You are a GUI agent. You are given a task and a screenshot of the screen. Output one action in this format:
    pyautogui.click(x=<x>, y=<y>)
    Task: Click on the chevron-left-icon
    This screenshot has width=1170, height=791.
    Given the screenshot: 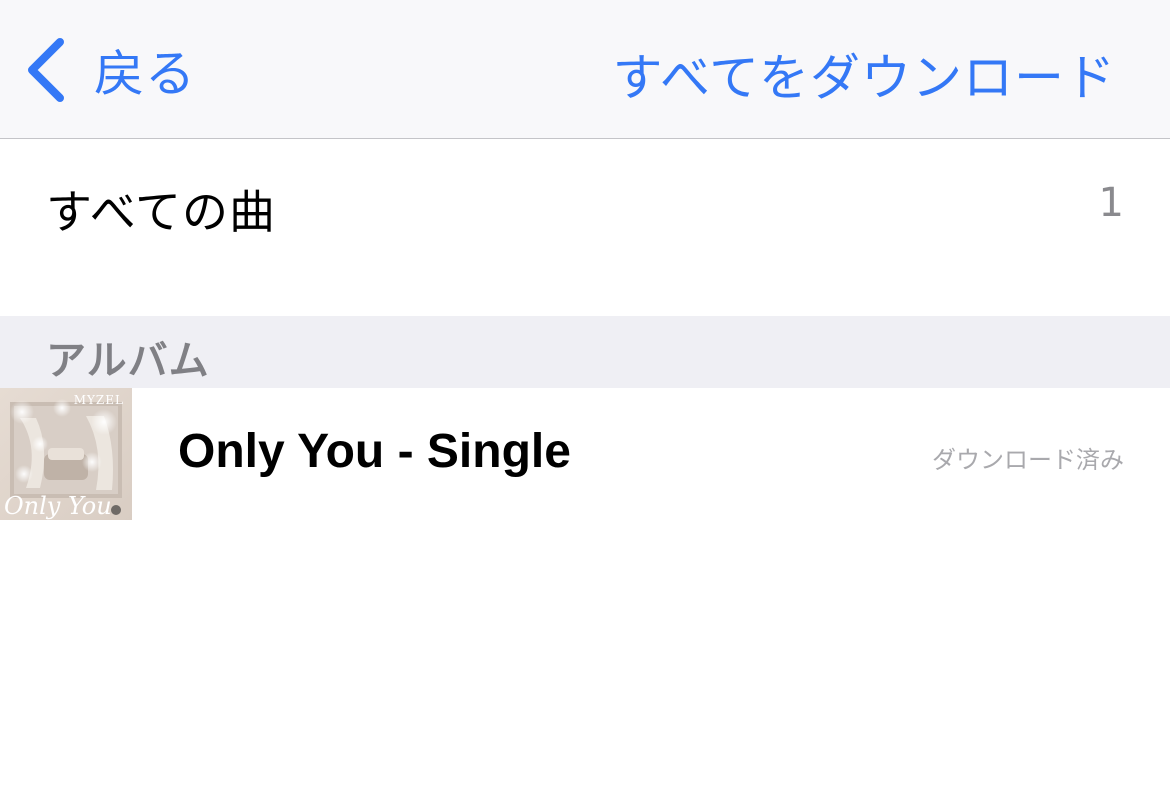 What is the action you would take?
    pyautogui.click(x=46, y=70)
    